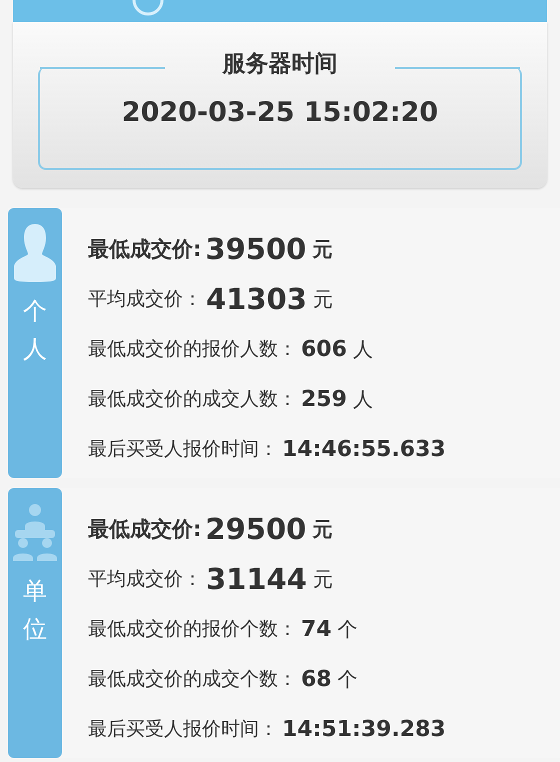 This screenshot has width=560, height=762. What do you see at coordinates (192, 679) in the screenshot?
I see `stat-label: 最低成交价的成交个数：` at bounding box center [192, 679].